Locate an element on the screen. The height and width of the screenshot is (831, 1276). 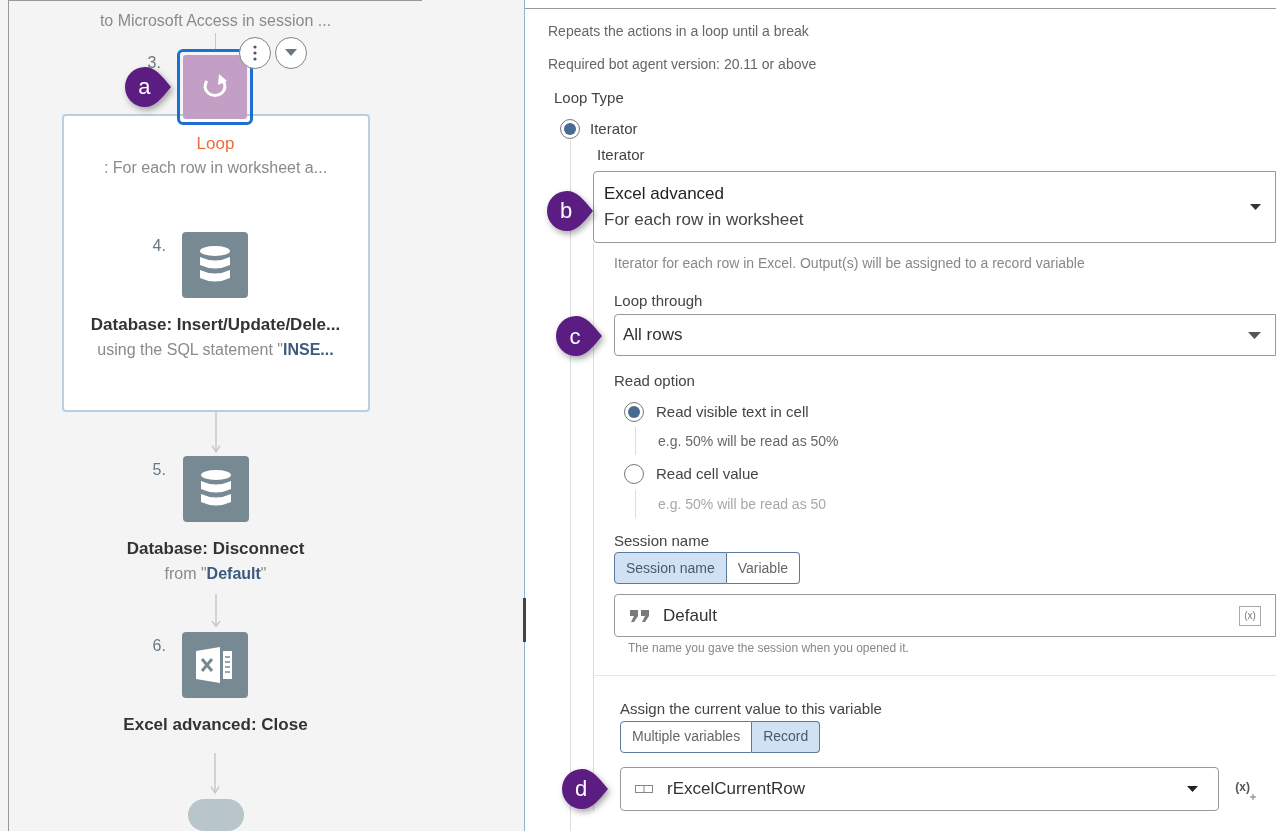
help-text: The name you gave the session when you opened it. is located at coordinates (769, 648).